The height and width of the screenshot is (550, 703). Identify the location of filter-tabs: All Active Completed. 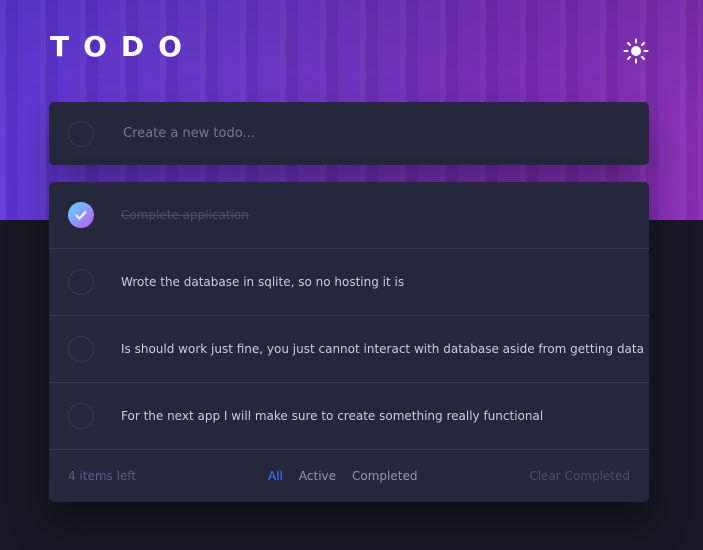
(342, 476).